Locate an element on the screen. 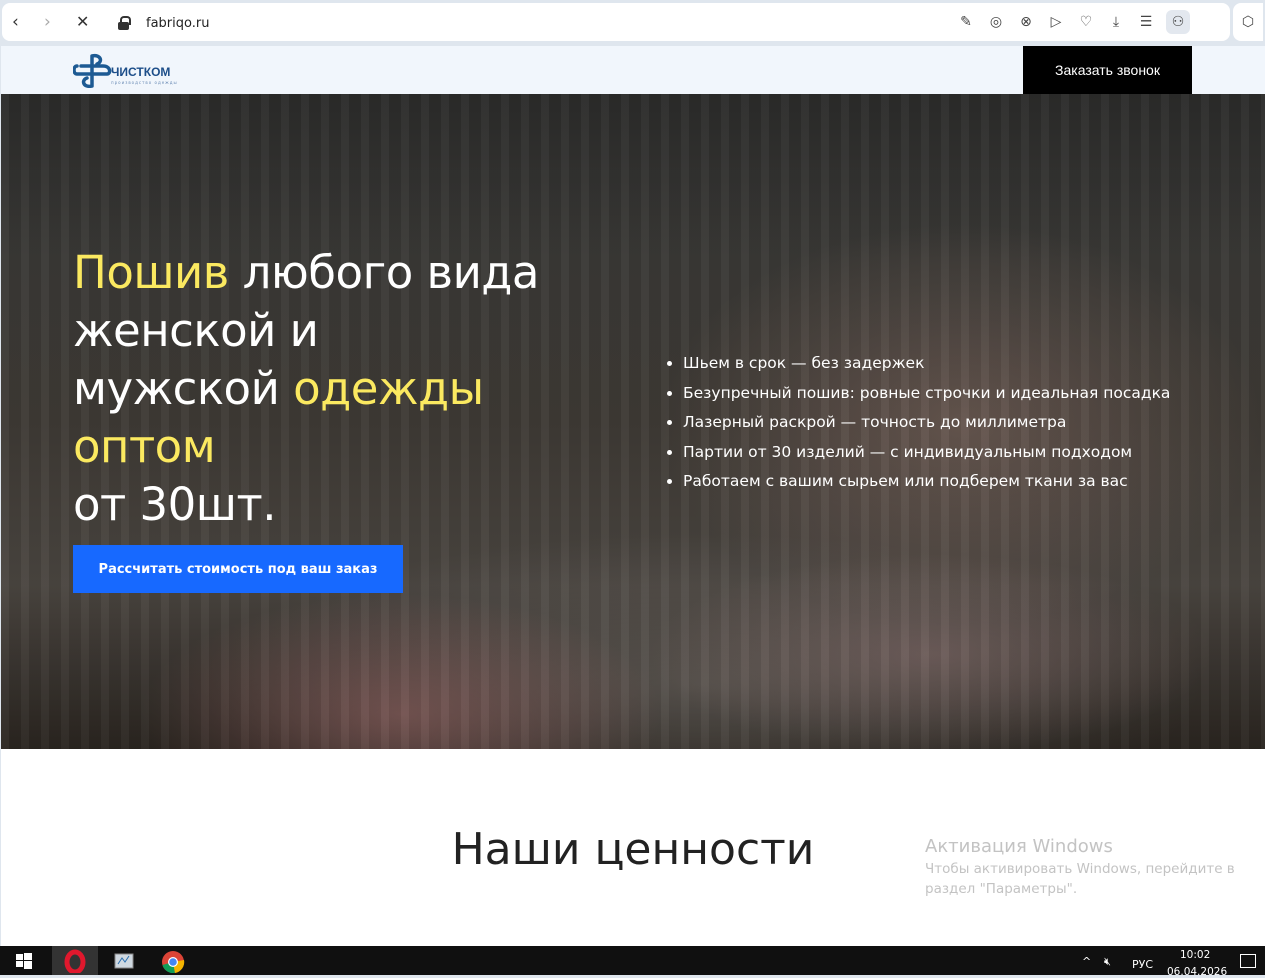 The height and width of the screenshot is (978, 1265). chrome-icon is located at coordinates (173, 961).